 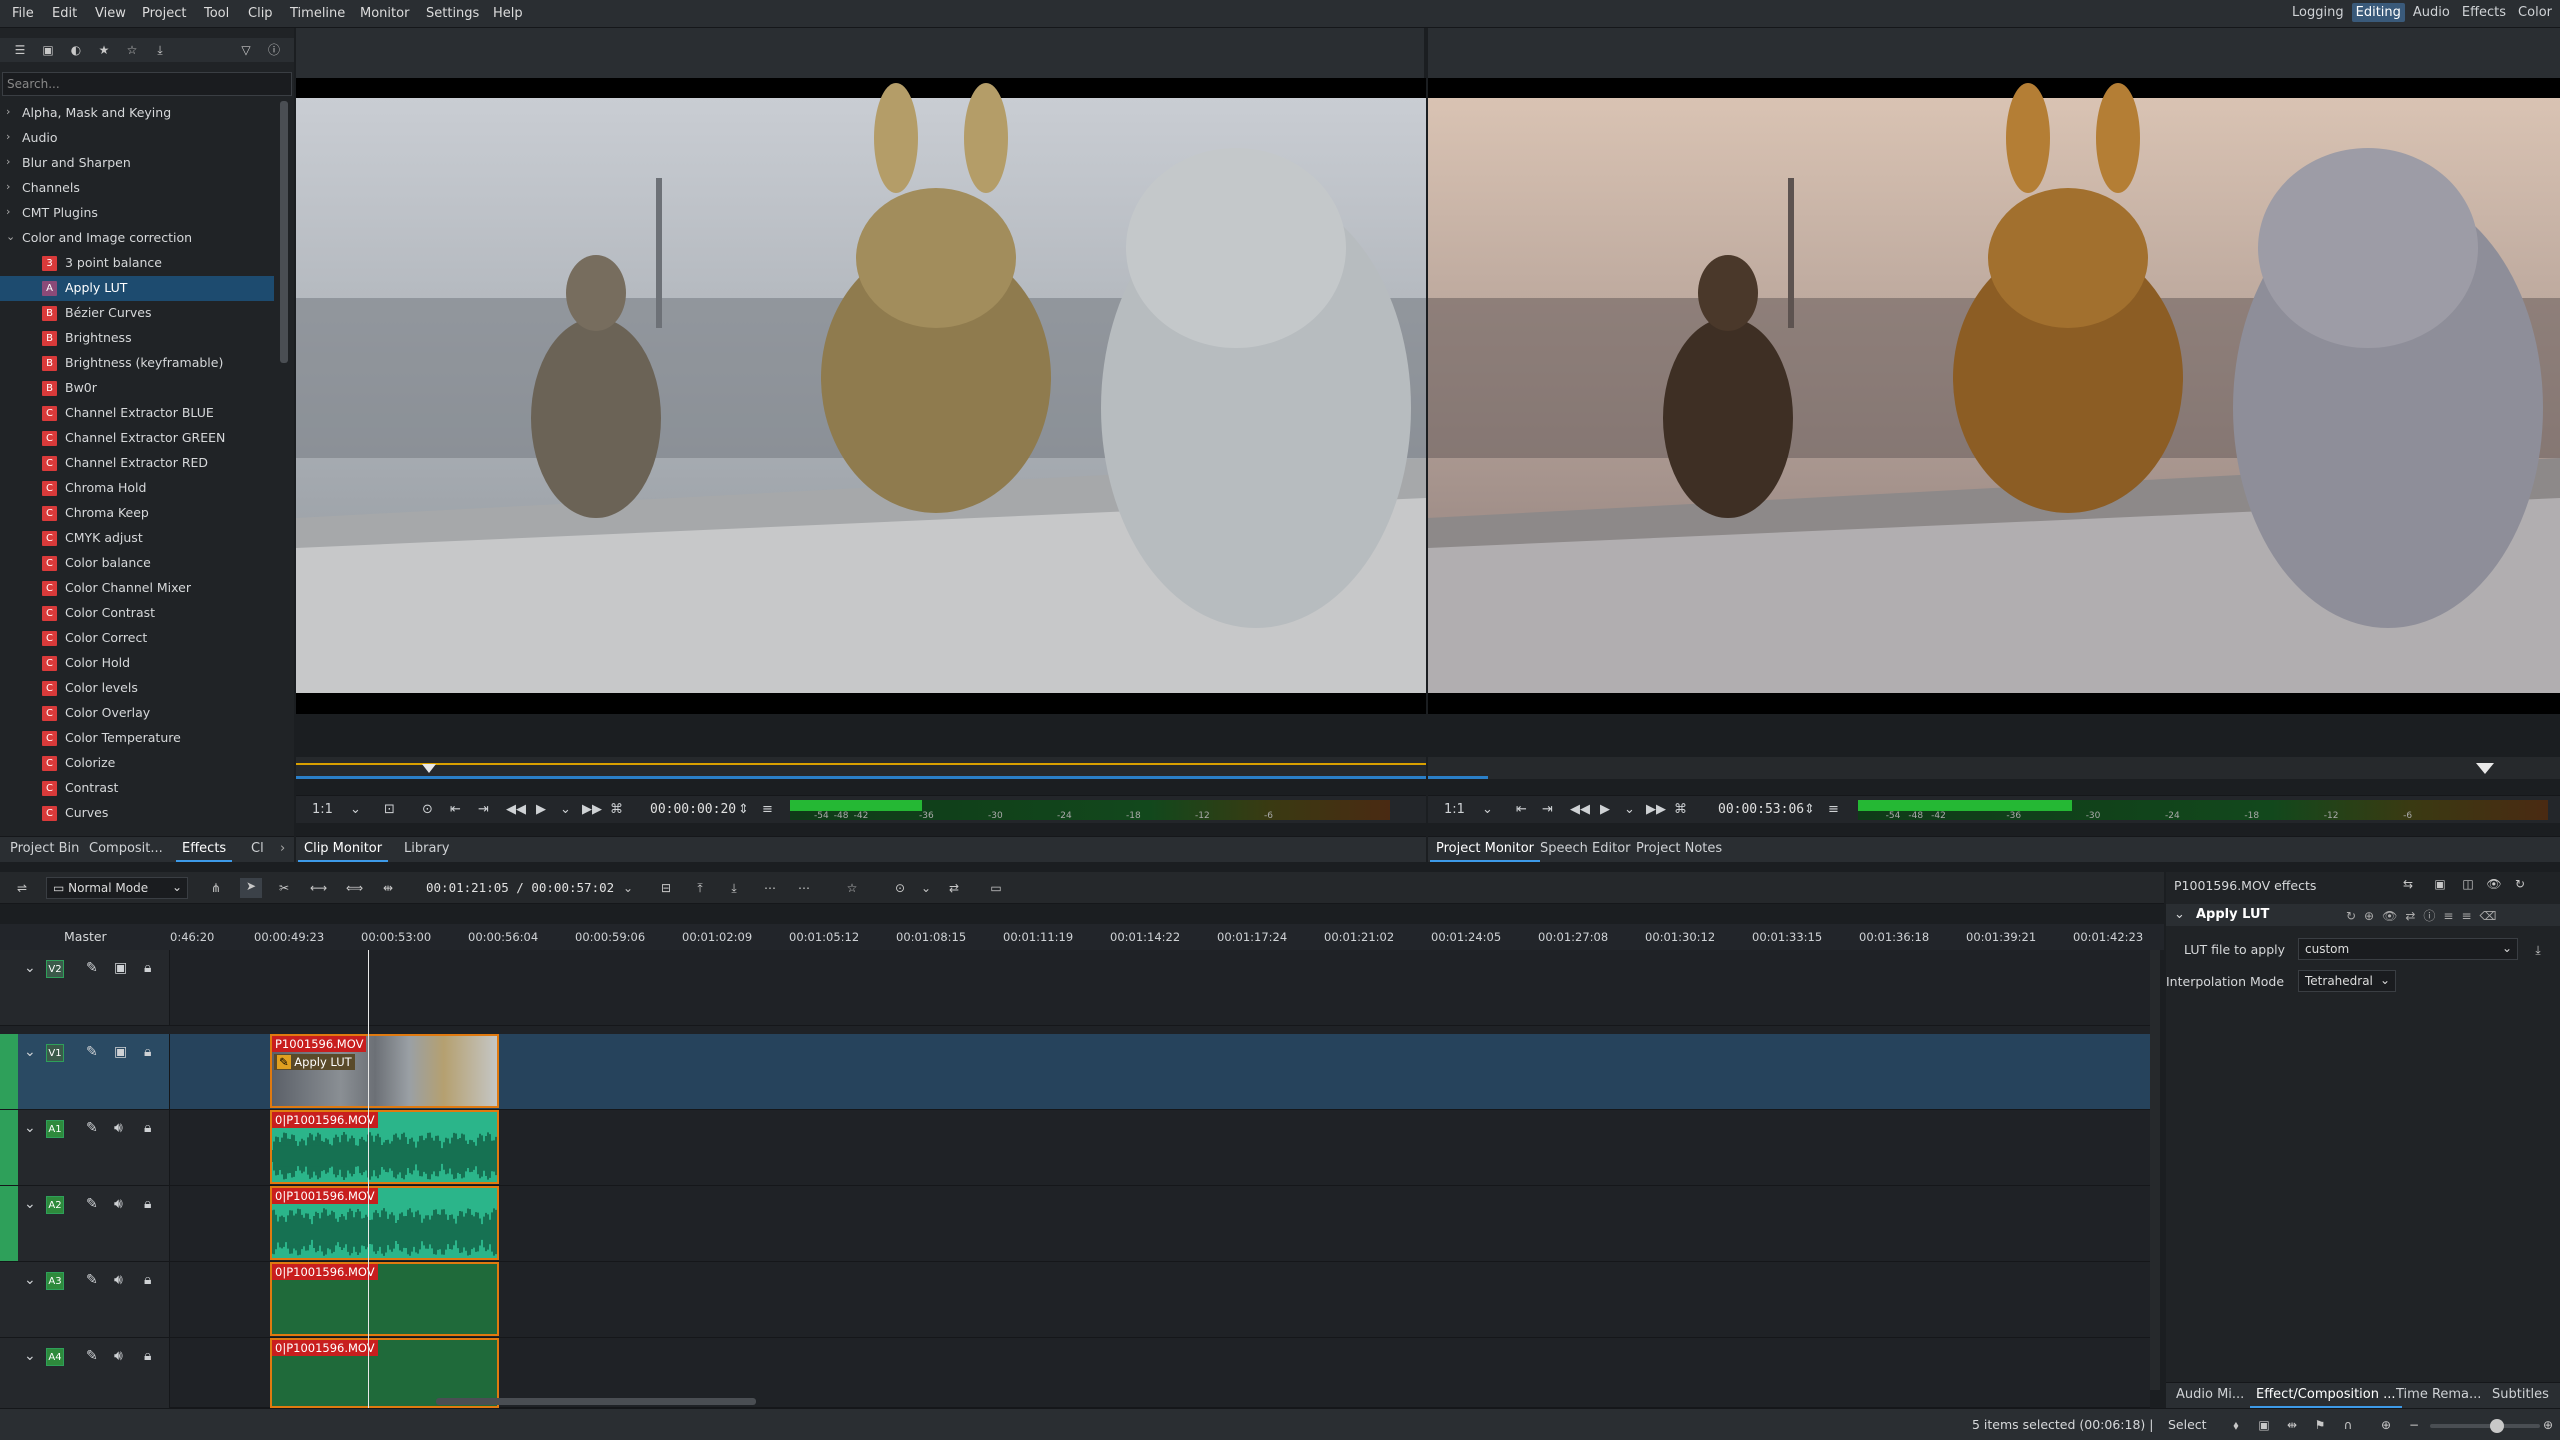 What do you see at coordinates (137, 688) in the screenshot?
I see `effect-item: C Color levels` at bounding box center [137, 688].